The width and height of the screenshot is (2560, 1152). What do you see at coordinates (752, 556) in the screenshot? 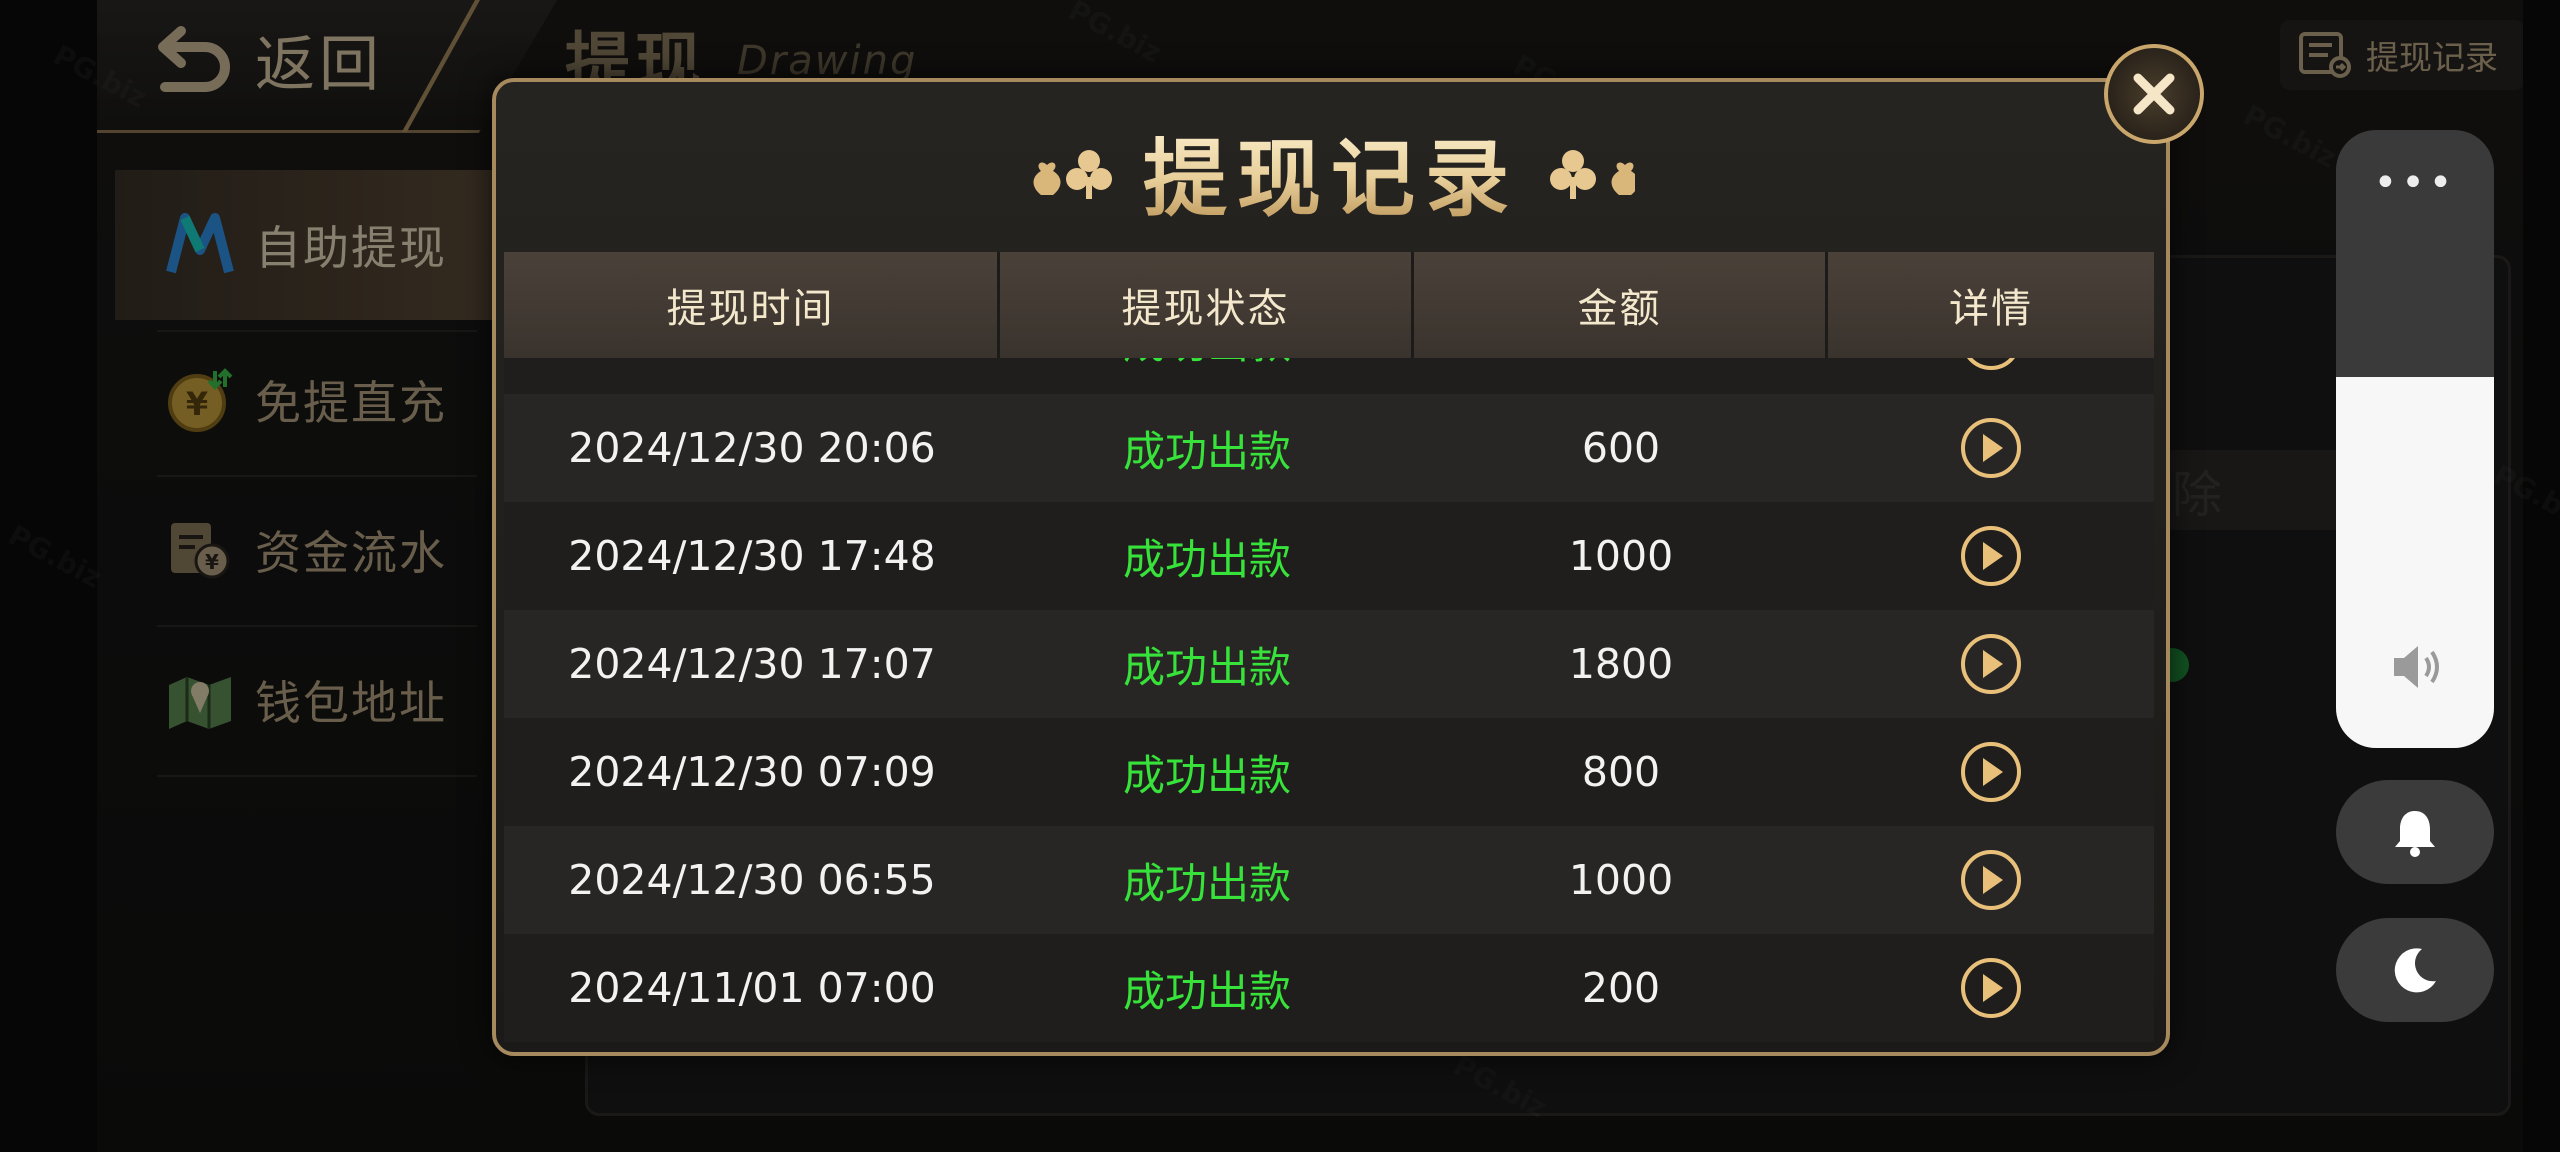
I see `withdraw-time: 2024/12/30 17:48` at bounding box center [752, 556].